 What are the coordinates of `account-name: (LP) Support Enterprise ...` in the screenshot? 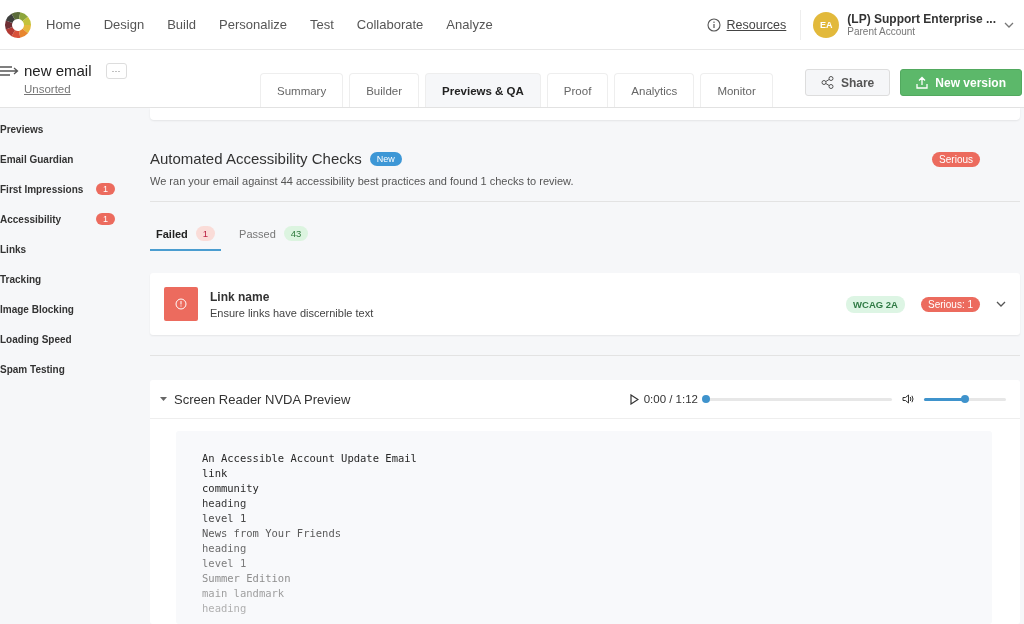 It's located at (921, 19).